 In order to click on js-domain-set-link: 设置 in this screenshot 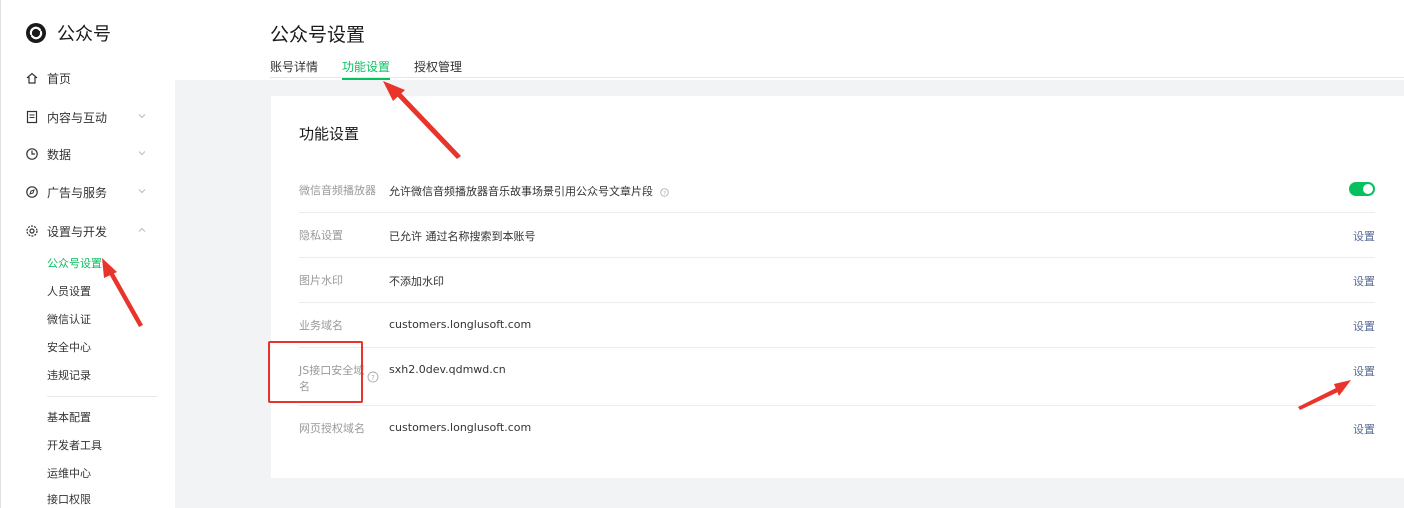, I will do `click(1364, 371)`.